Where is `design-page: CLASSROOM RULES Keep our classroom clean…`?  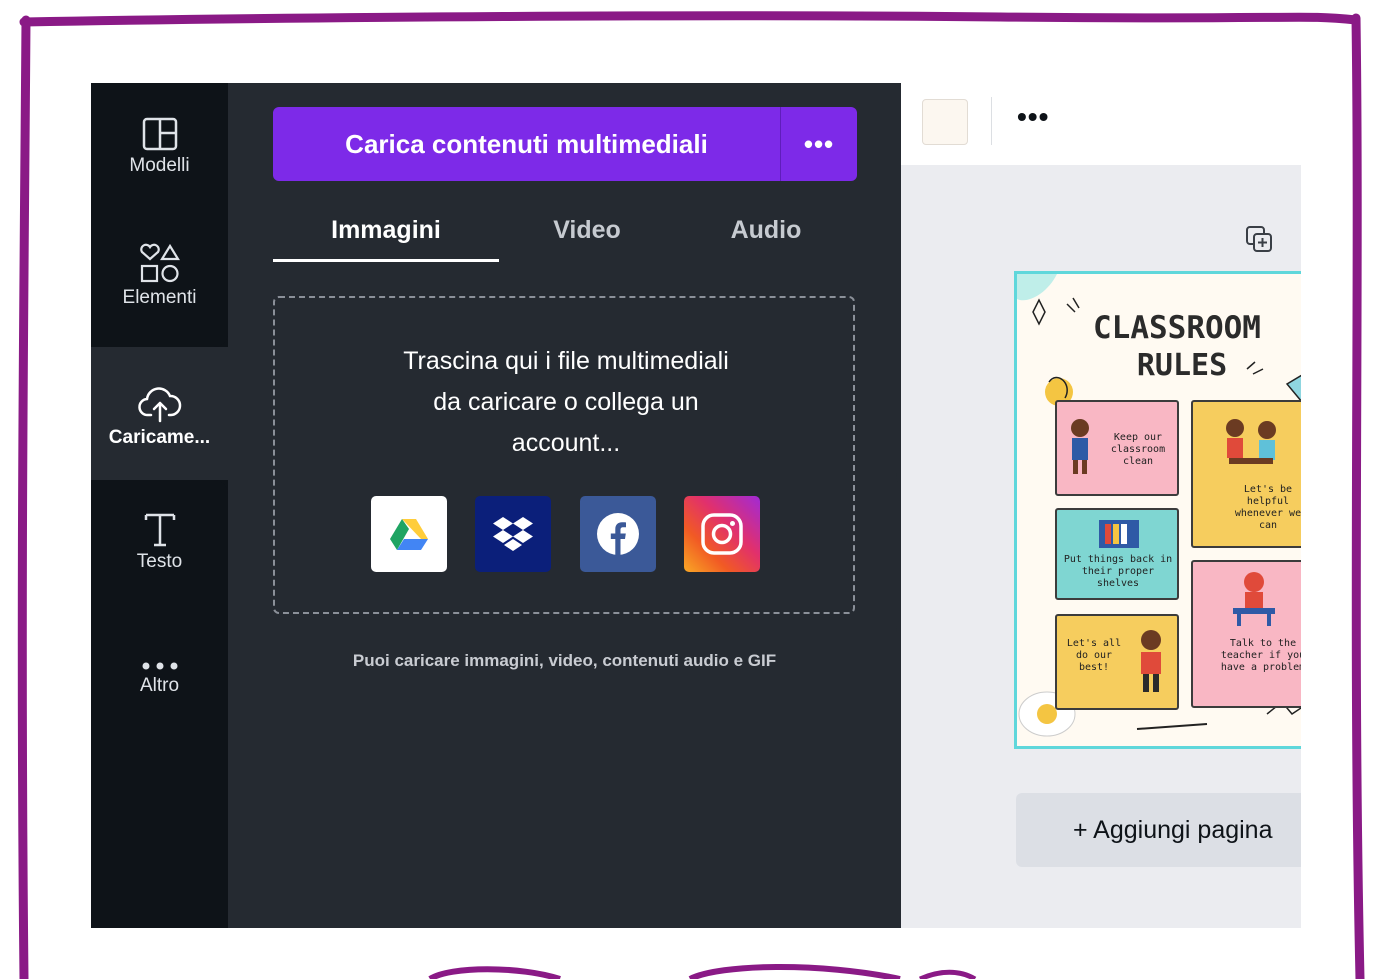
design-page: CLASSROOM RULES Keep our classroom clean… is located at coordinates (1157, 510).